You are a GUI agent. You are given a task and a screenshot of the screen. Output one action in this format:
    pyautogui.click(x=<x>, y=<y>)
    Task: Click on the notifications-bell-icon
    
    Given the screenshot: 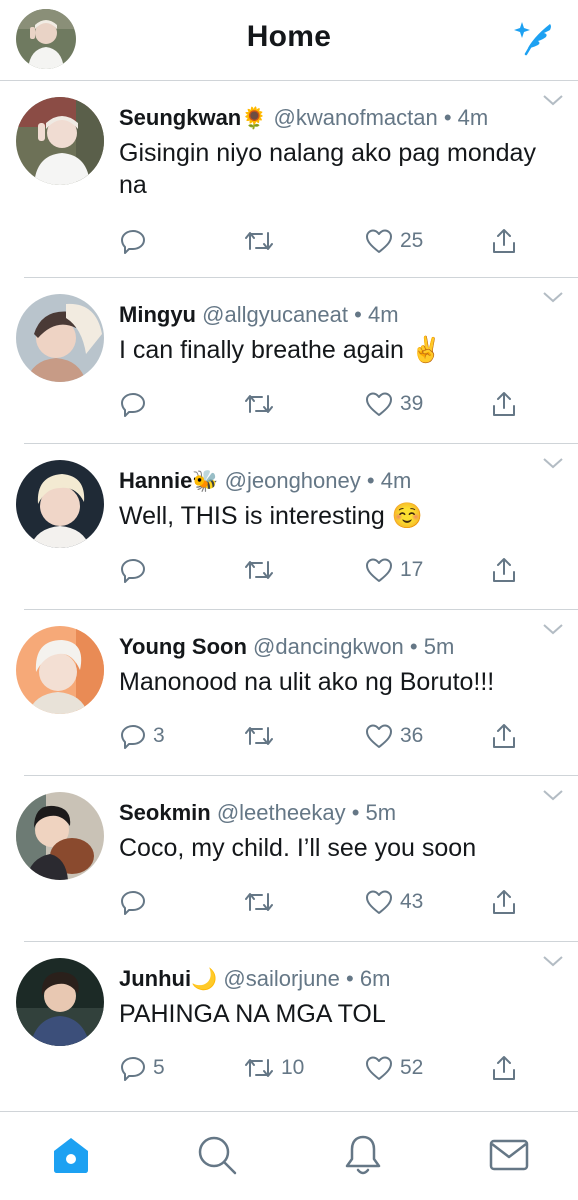 What is the action you would take?
    pyautogui.click(x=363, y=1155)
    